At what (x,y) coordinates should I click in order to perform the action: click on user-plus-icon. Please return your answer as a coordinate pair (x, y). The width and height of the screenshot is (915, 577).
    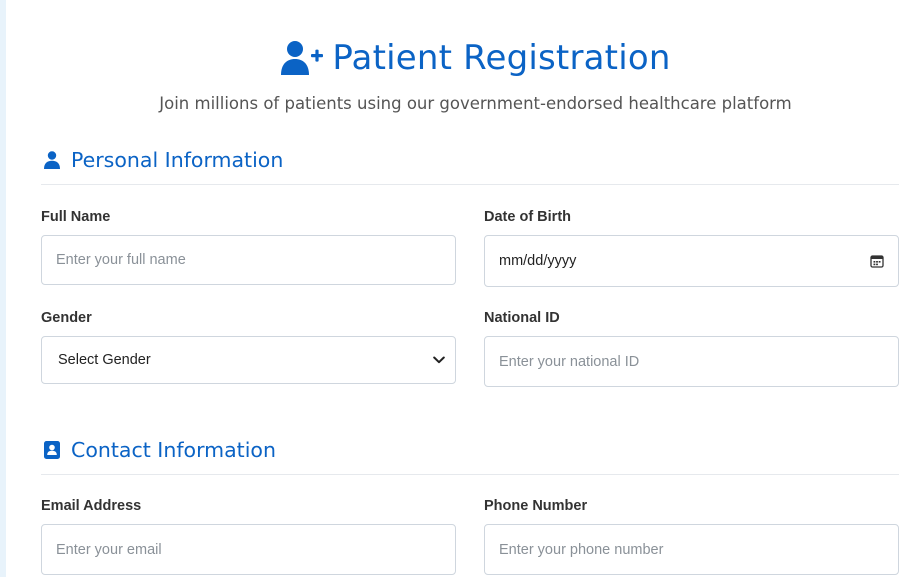
    Looking at the image, I should click on (302, 58).